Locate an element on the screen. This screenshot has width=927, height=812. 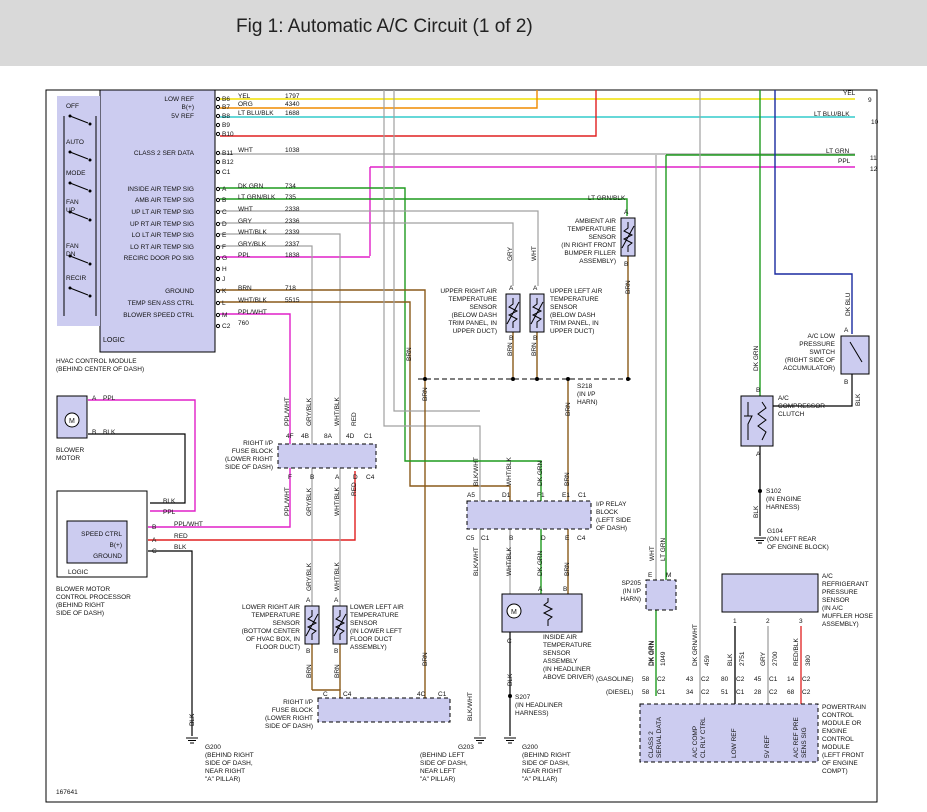
relay-pin-top: E1 is located at coordinates (566, 495).